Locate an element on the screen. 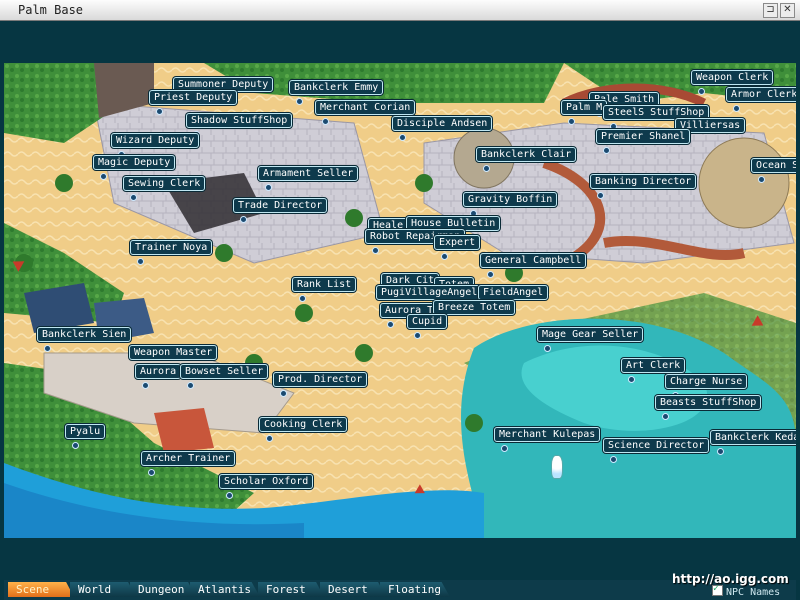 This screenshot has height=600, width=800. npc-label-trade-director: Trade Director is located at coordinates (280, 210).